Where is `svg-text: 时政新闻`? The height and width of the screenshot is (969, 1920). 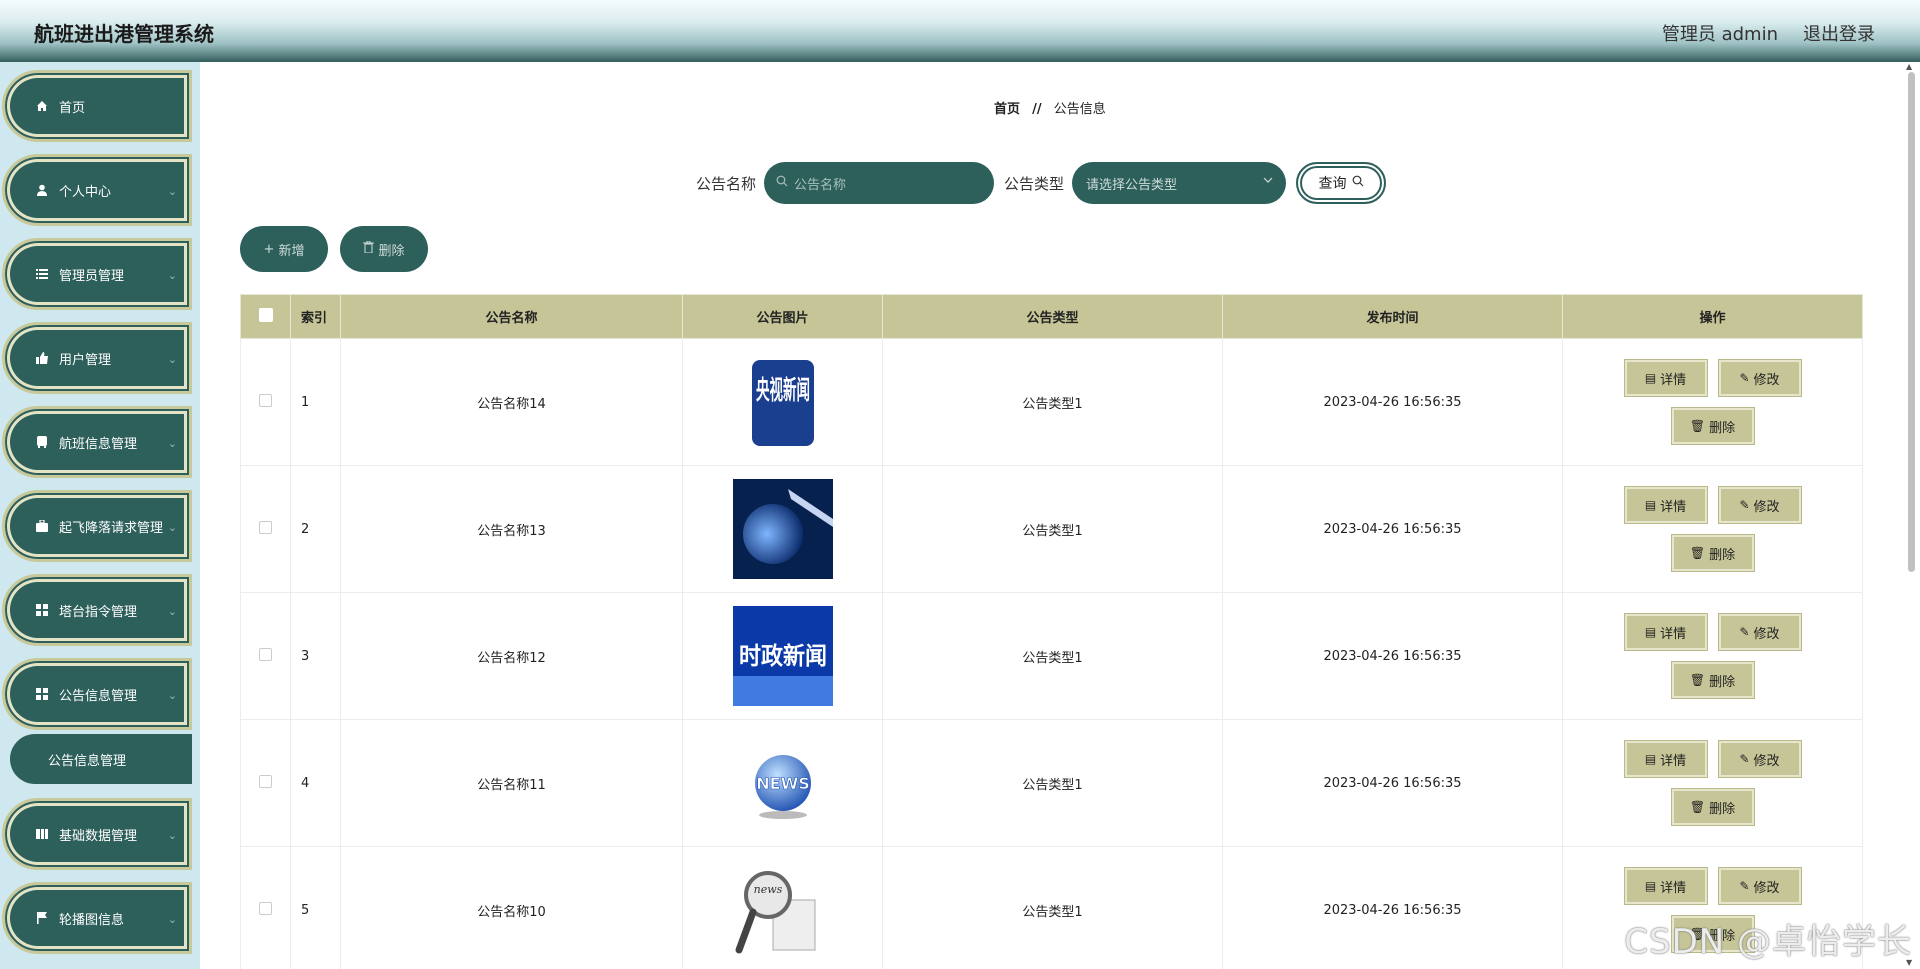
svg-text: 时政新闻 is located at coordinates (783, 656).